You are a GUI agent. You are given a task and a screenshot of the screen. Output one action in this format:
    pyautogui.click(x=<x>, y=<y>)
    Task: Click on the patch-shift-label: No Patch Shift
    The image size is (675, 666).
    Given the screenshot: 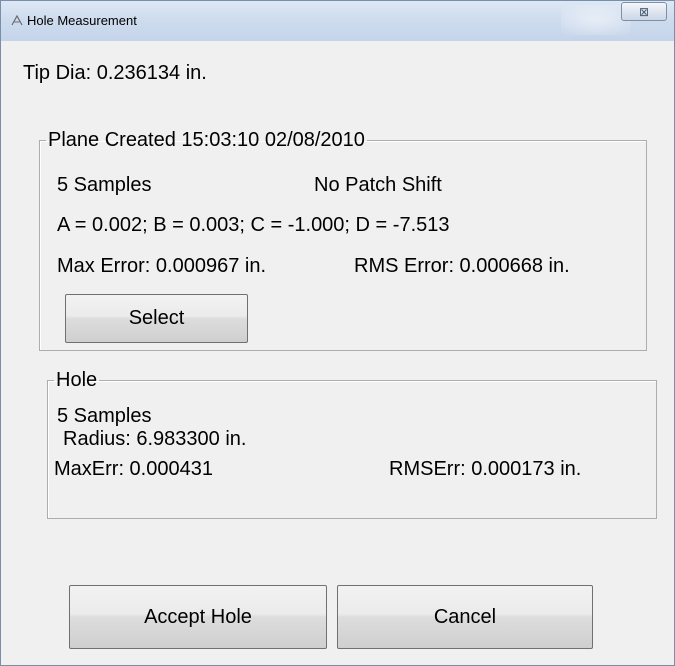 What is the action you would take?
    pyautogui.click(x=378, y=185)
    